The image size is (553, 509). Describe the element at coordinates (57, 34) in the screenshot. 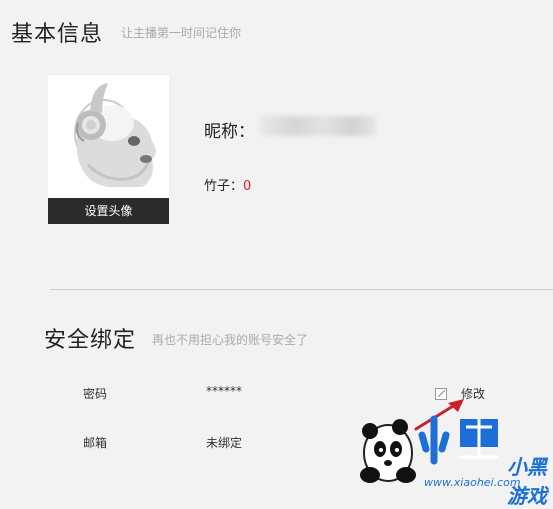

I see `profile-section-title: 基本信息` at that location.